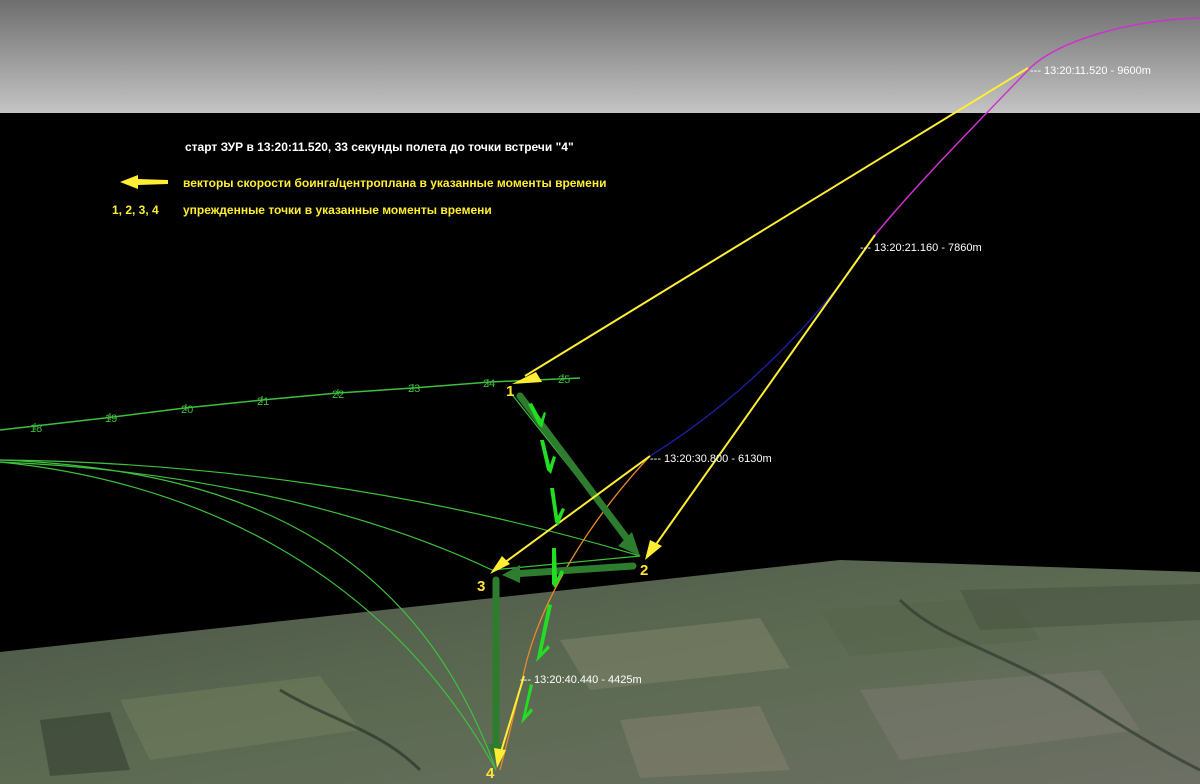 The height and width of the screenshot is (784, 1200). Describe the element at coordinates (1090, 71) in the screenshot. I see `time-label-1: --- 13:20:11.520 - 9600m` at that location.